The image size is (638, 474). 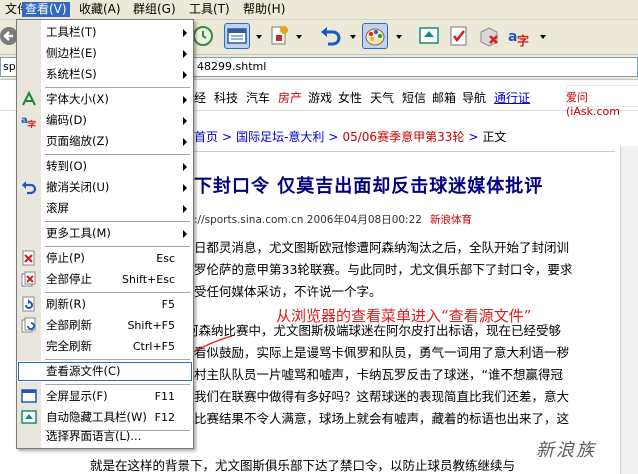 I want to click on menu-item-encoding: a 字 编码(D), so click(x=105, y=120).